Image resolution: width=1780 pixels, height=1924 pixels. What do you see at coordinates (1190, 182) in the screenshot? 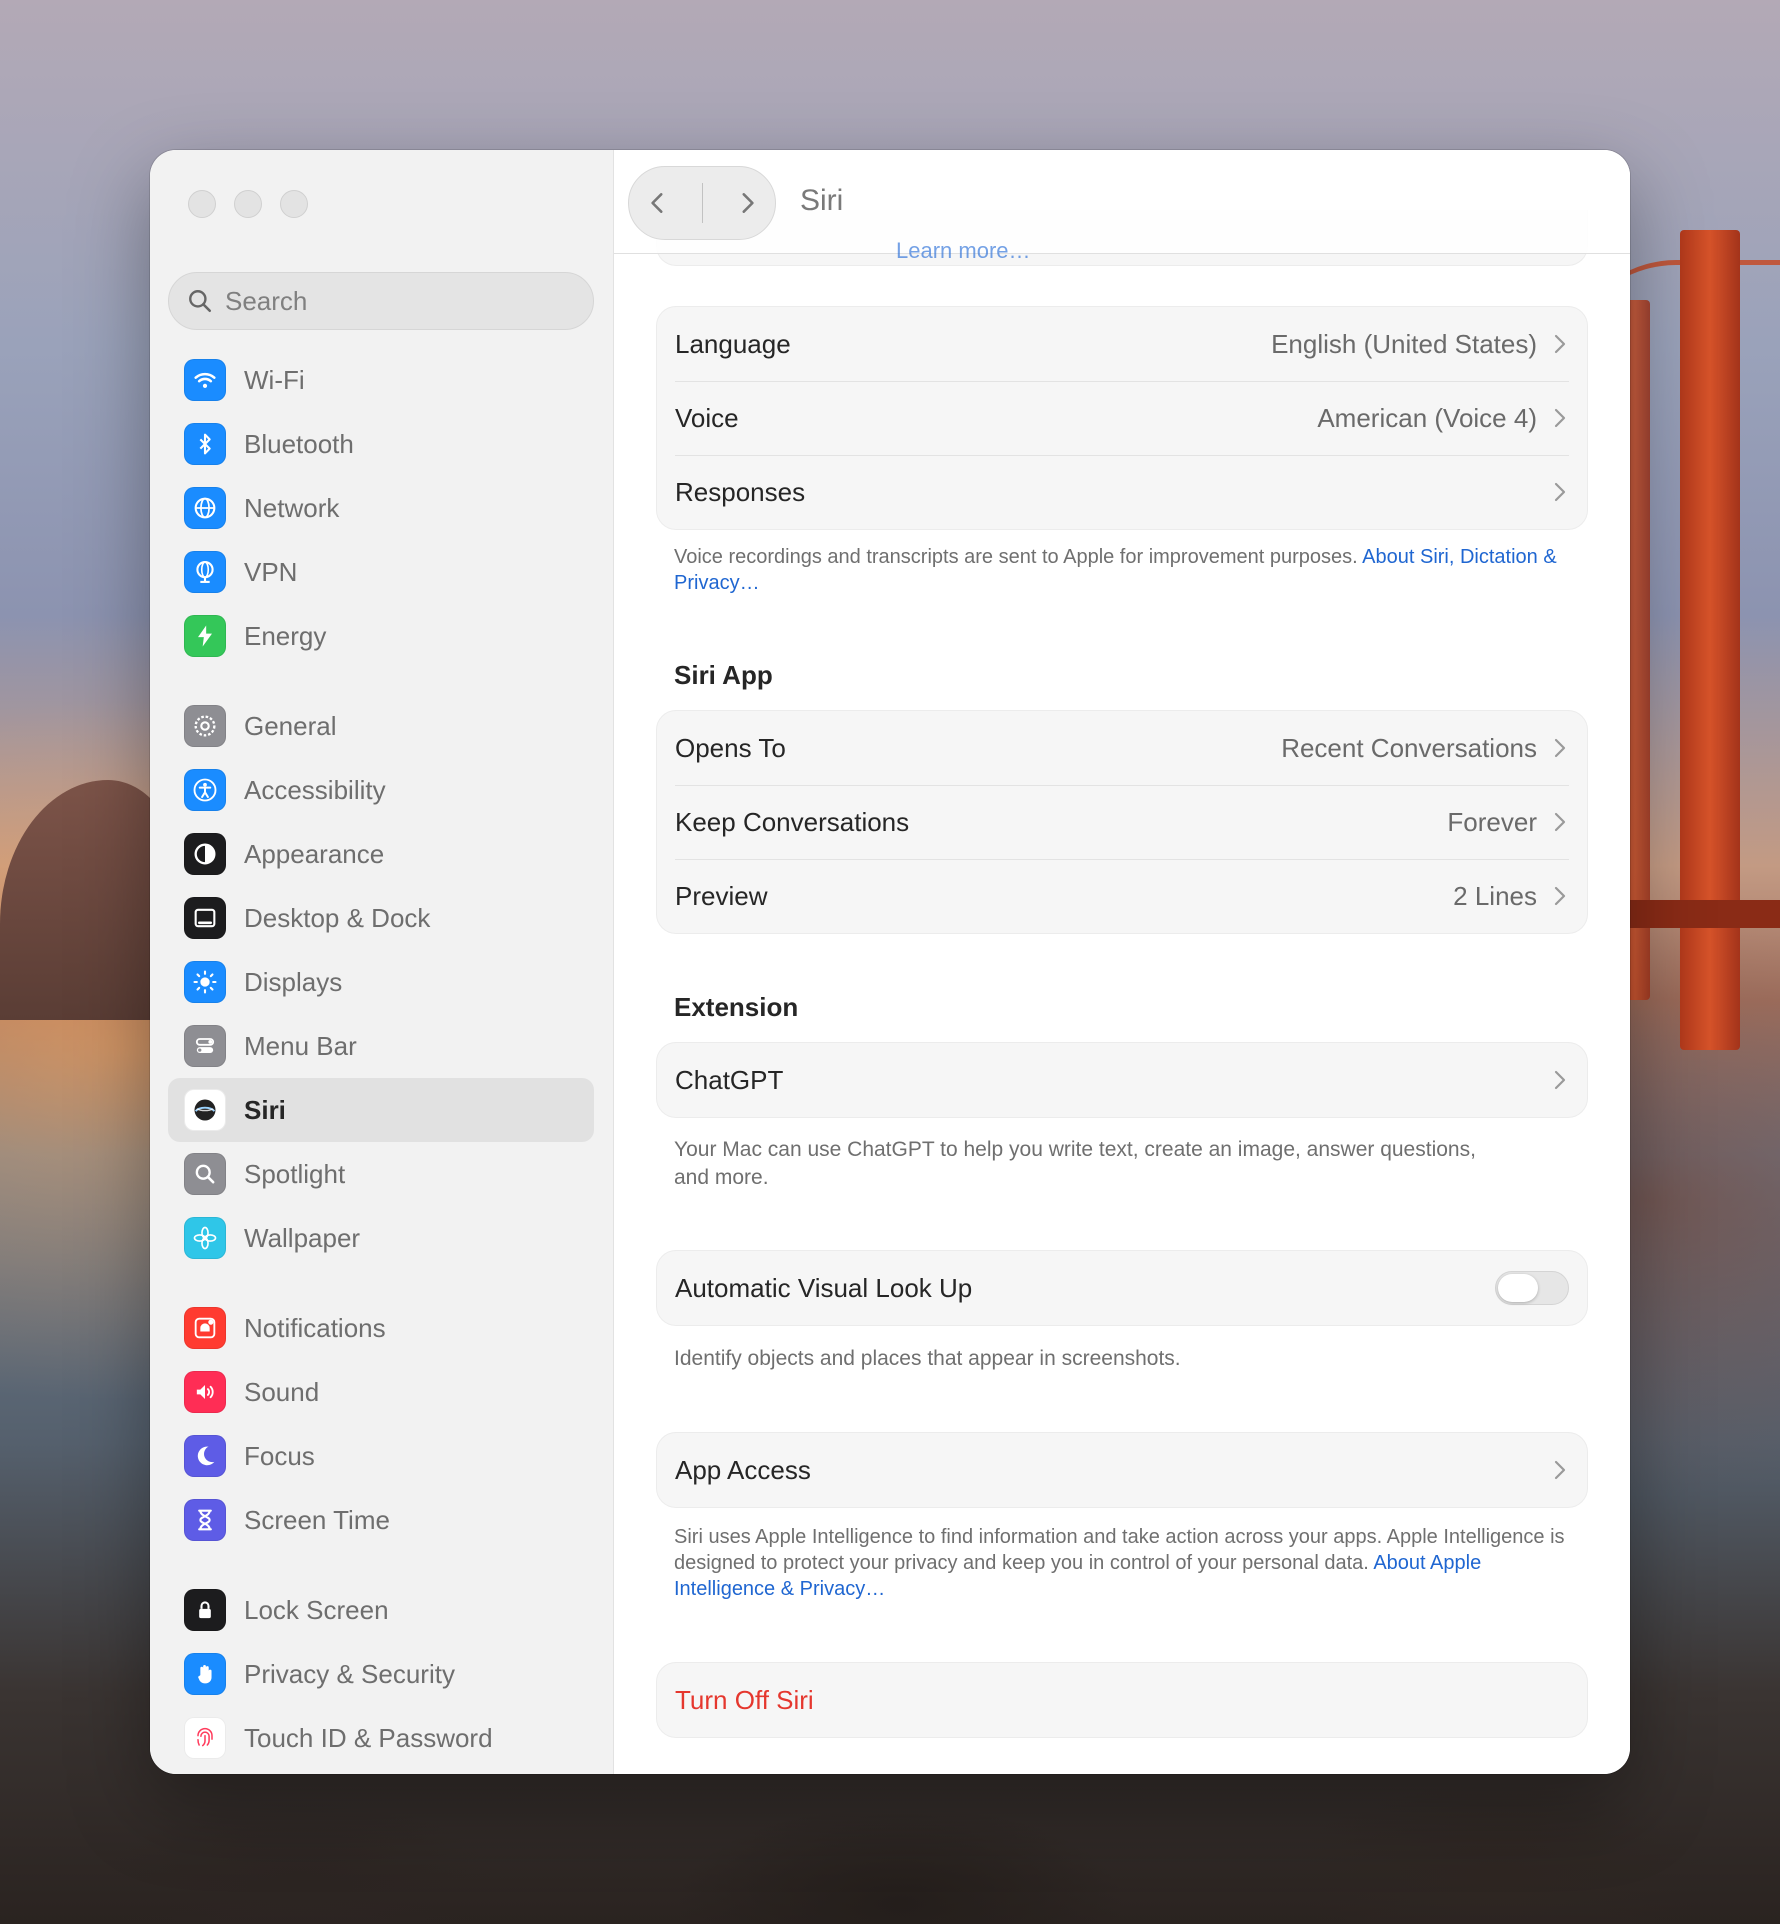
I see `scrolled-header-remnant` at bounding box center [1190, 182].